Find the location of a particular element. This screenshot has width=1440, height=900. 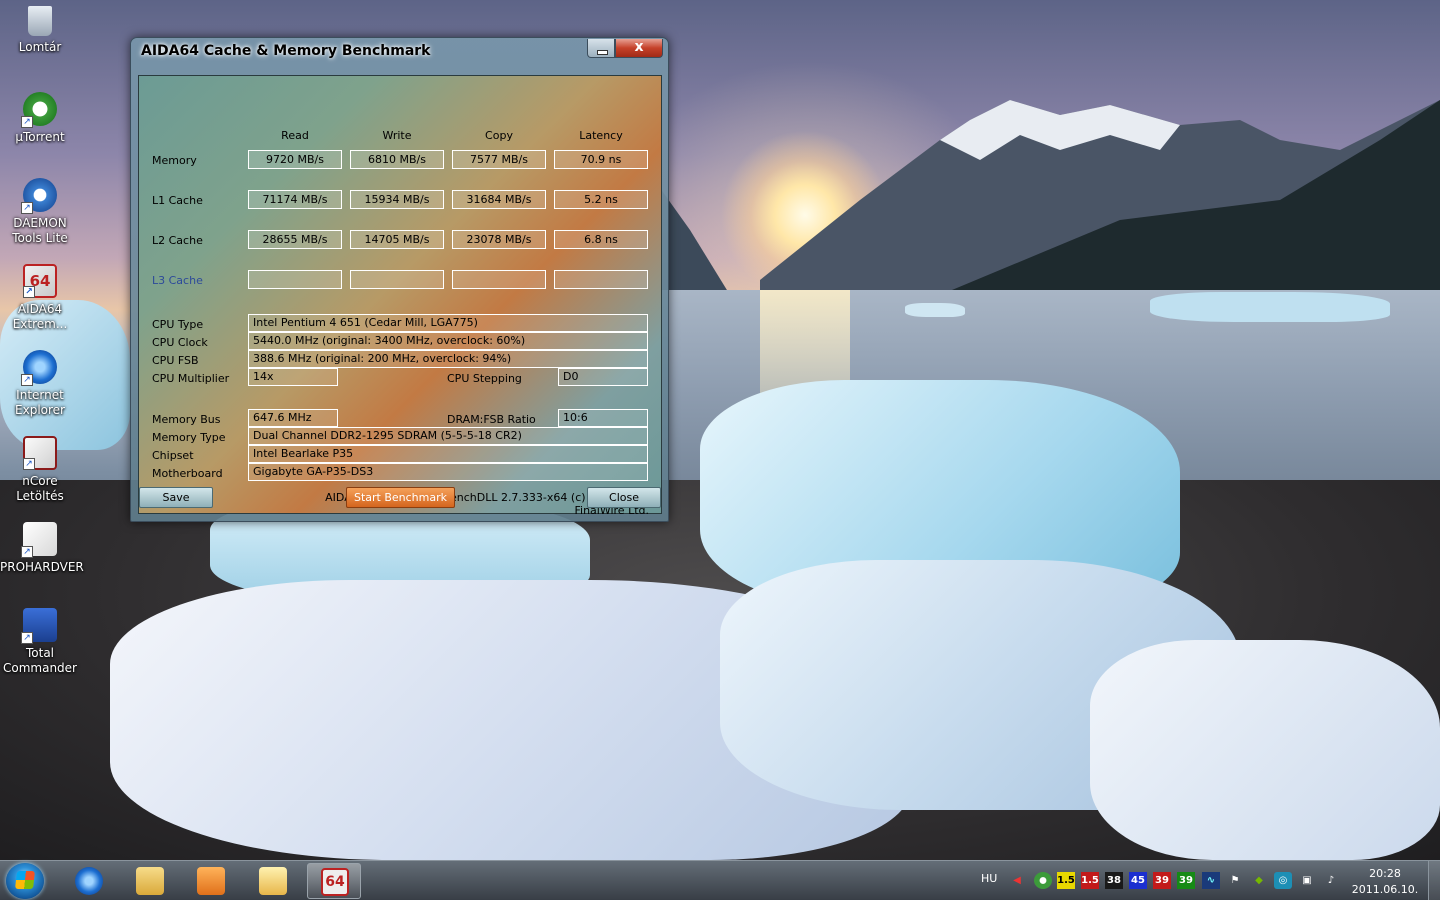

ncore-icon: ↗ is located at coordinates (40, 453).